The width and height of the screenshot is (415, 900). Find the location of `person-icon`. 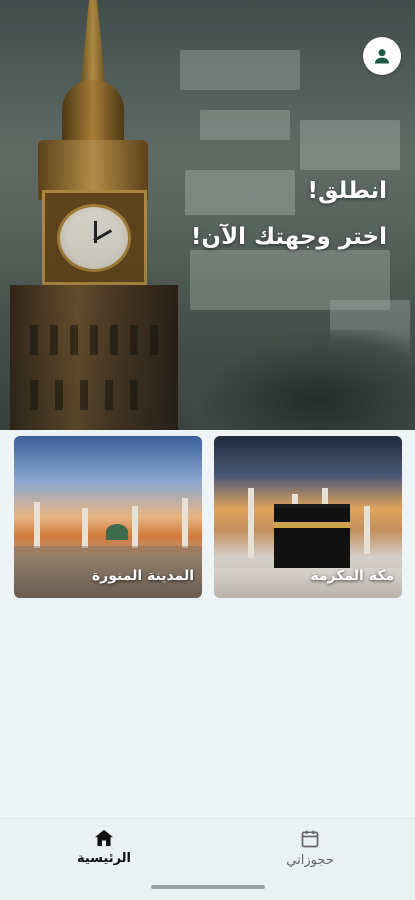

person-icon is located at coordinates (382, 56).